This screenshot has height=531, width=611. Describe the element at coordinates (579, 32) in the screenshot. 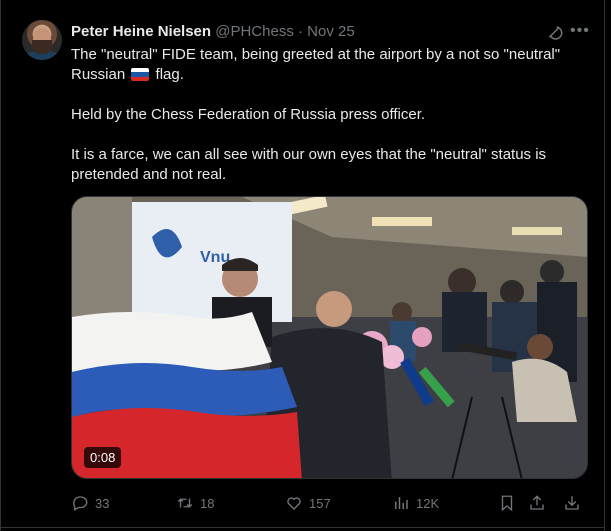

I see `more-icon: •••` at that location.